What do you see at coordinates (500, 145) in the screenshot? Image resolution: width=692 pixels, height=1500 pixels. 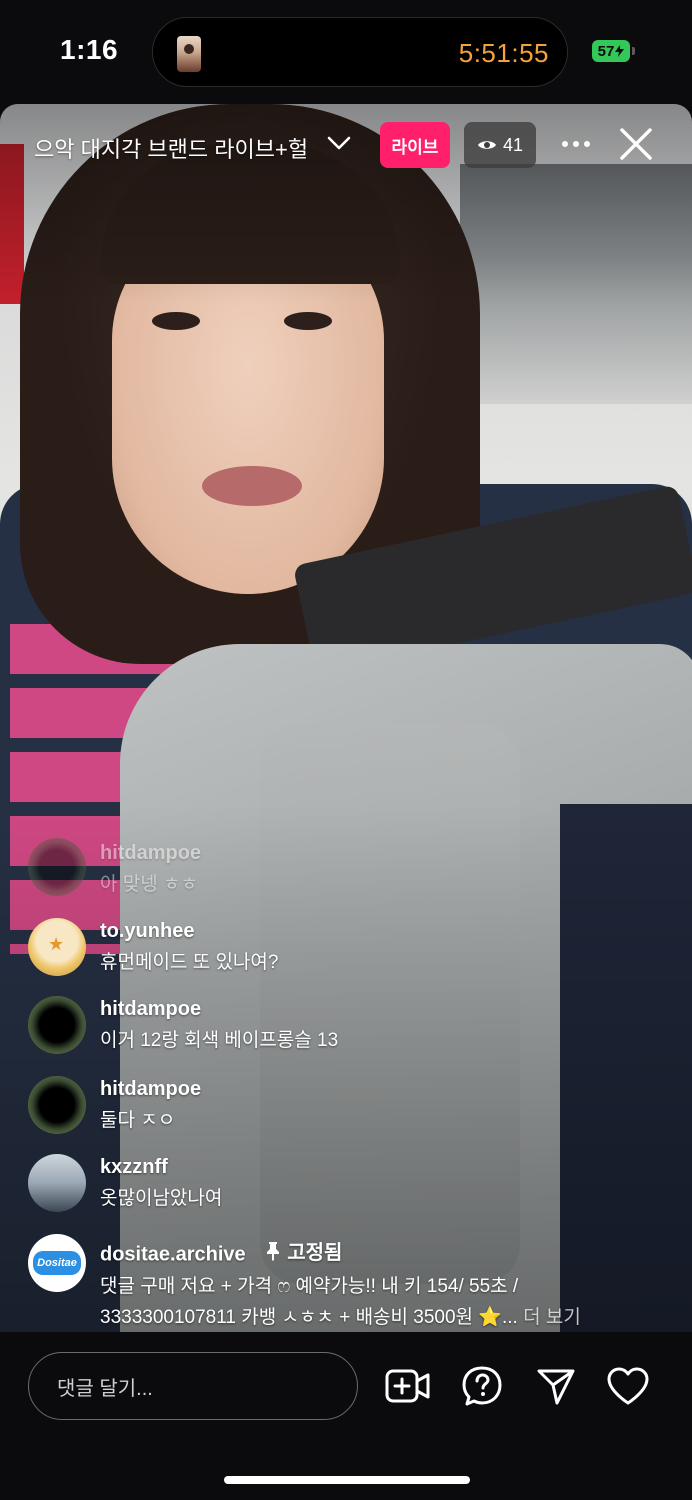 I see `viewer-count-button: 41` at bounding box center [500, 145].